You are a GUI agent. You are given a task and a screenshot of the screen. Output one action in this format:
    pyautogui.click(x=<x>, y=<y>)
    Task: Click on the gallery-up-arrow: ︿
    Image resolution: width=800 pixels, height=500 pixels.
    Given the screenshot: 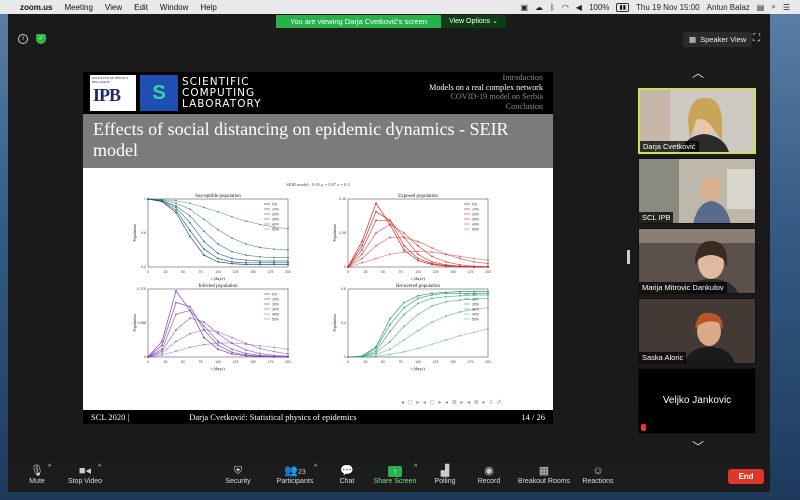 What is the action you would take?
    pyautogui.click(x=698, y=72)
    